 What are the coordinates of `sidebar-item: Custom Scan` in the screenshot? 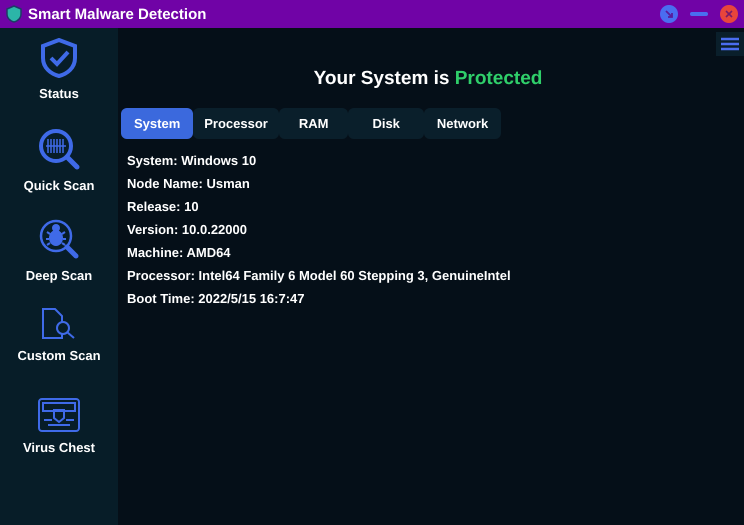 It's located at (59, 355).